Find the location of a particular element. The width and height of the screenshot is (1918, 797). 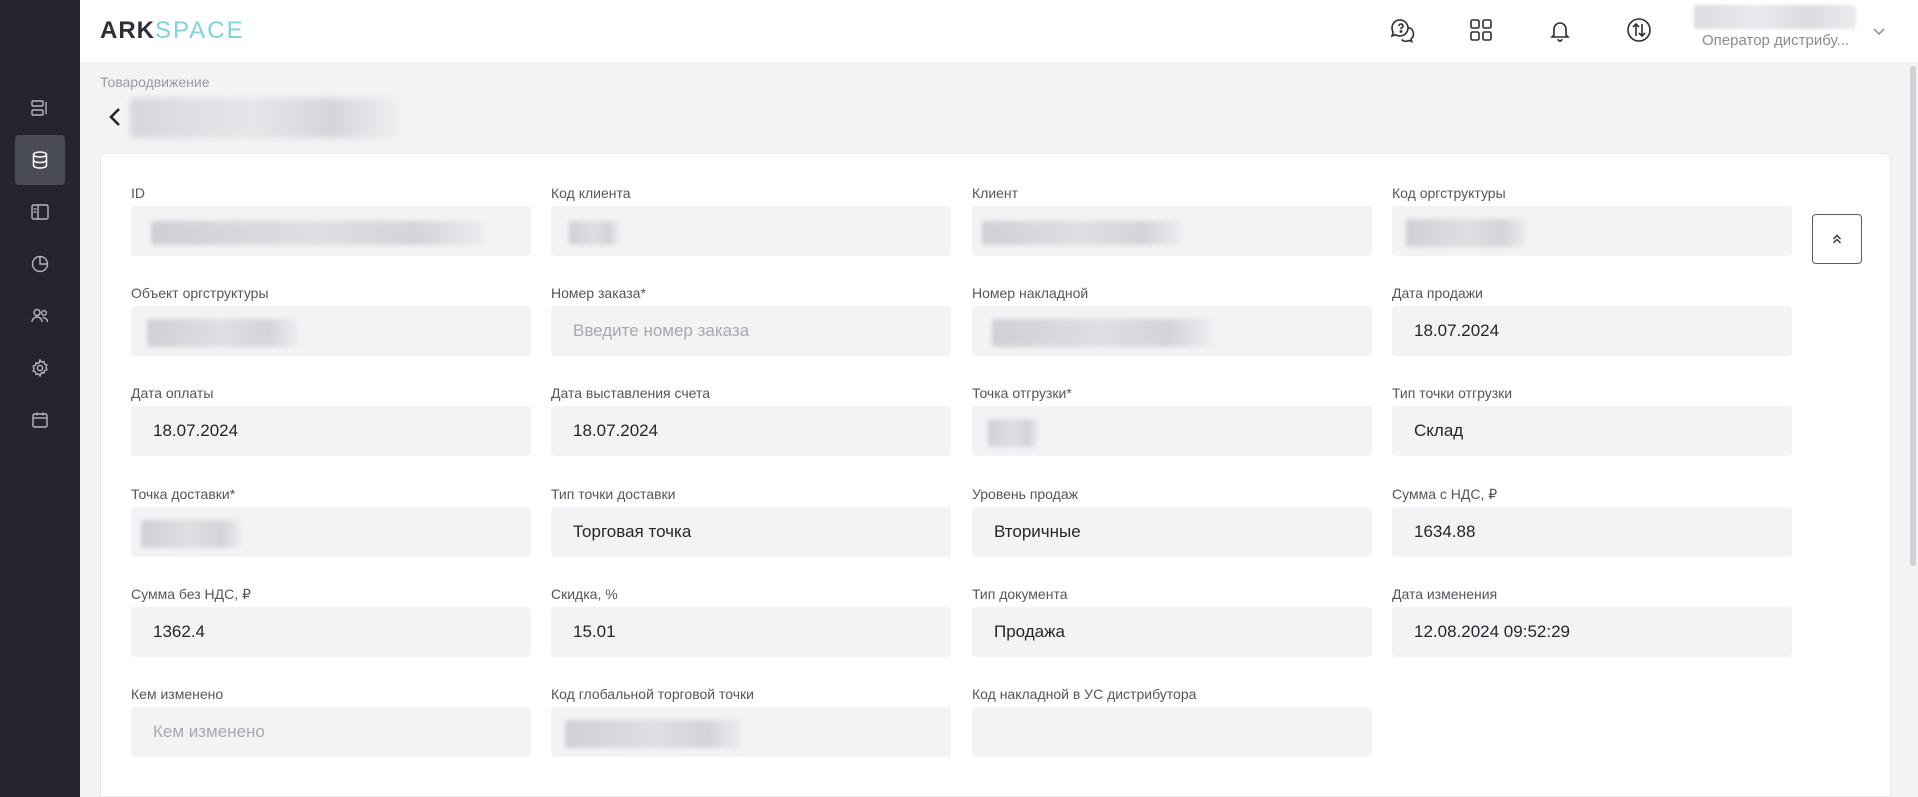

field-label: Уровень продаж is located at coordinates (1025, 494).